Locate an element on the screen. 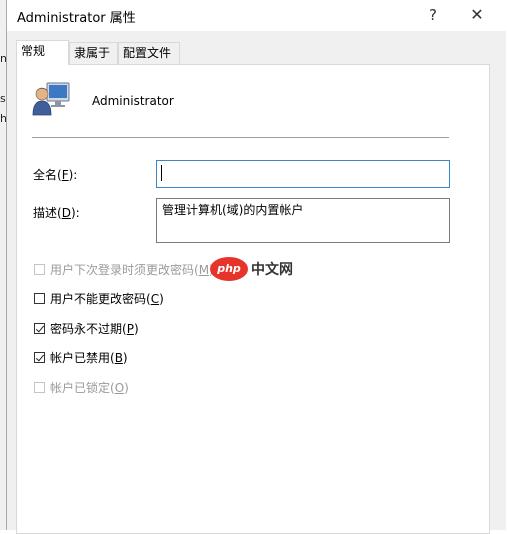  user-name: Administrator is located at coordinates (133, 101).